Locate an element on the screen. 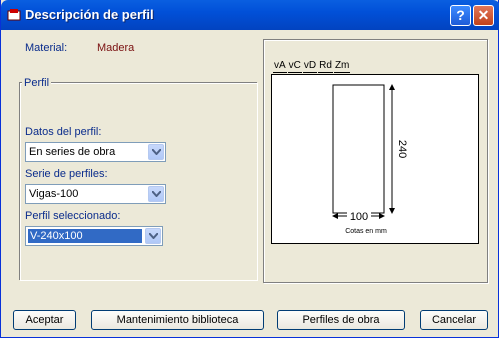 The width and height of the screenshot is (499, 338). view-tabs: vA vC vD Rd Zm is located at coordinates (312, 66).